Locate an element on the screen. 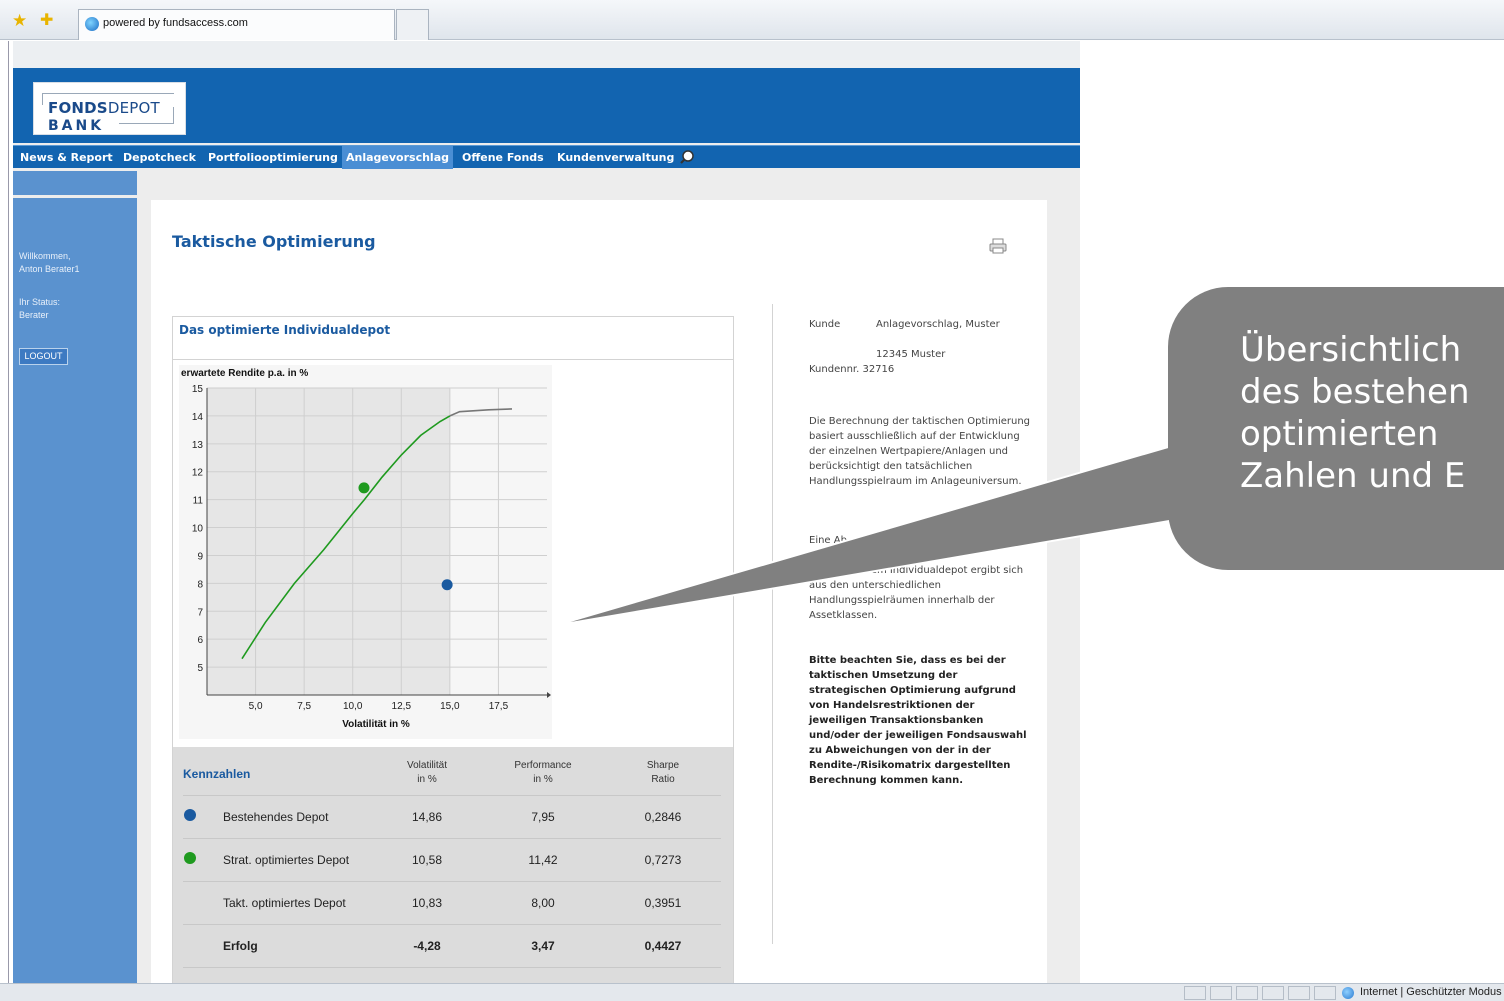 Image resolution: width=1504 pixels, height=1001 pixels. ie-globe-icon is located at coordinates (92, 24).